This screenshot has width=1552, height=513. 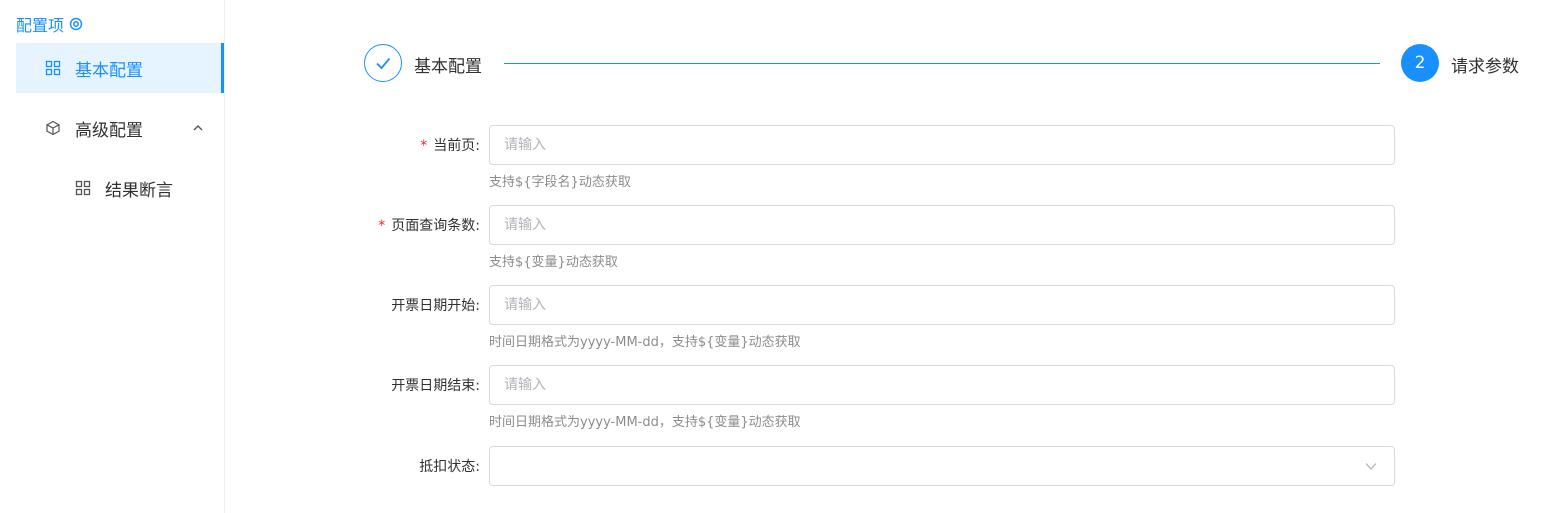 I want to click on field-hint: 支持${字段名}动态获取, so click(x=560, y=182).